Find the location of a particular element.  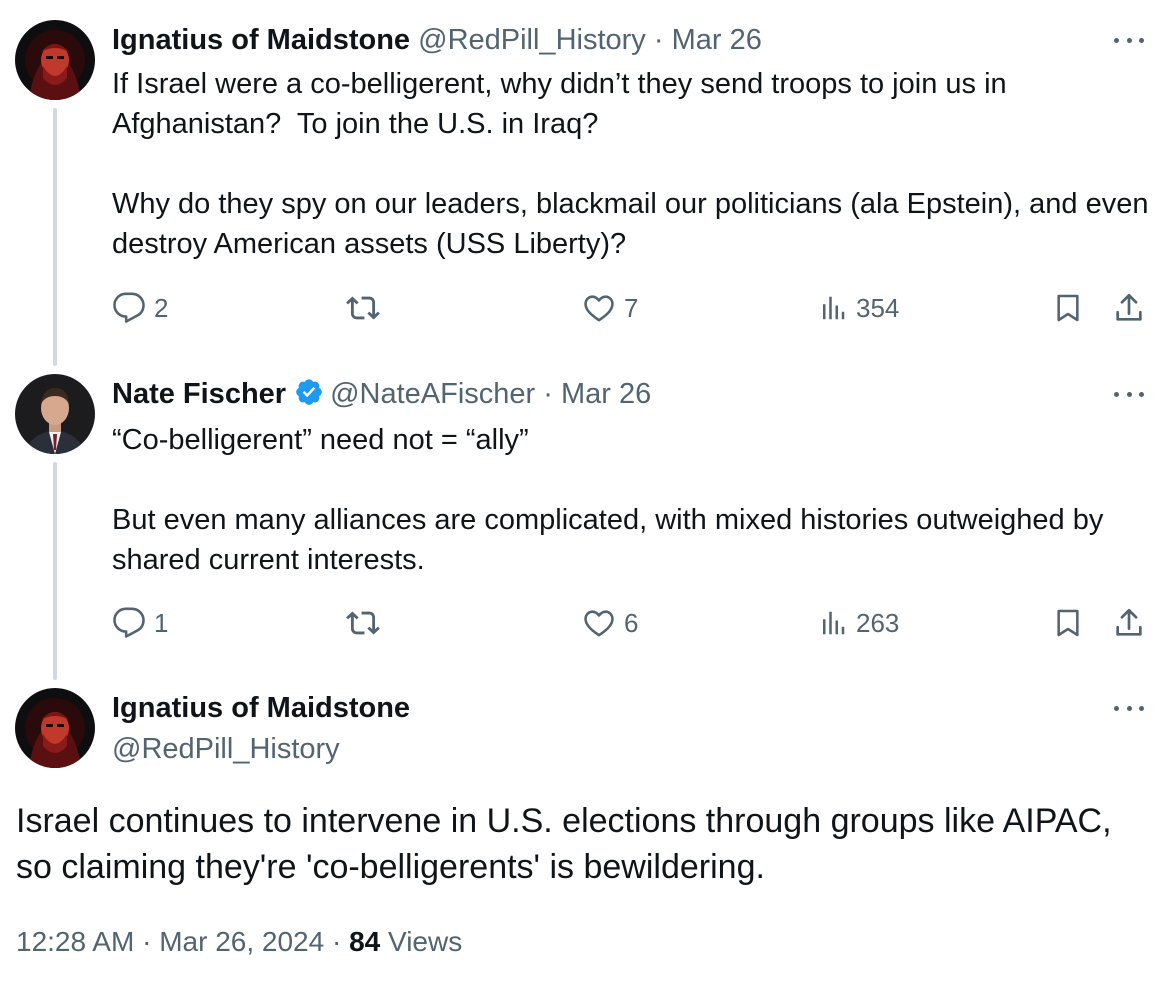

tweet-header: Nate Fischer @NateAFischer · Mar 26 is located at coordinates (381, 396).